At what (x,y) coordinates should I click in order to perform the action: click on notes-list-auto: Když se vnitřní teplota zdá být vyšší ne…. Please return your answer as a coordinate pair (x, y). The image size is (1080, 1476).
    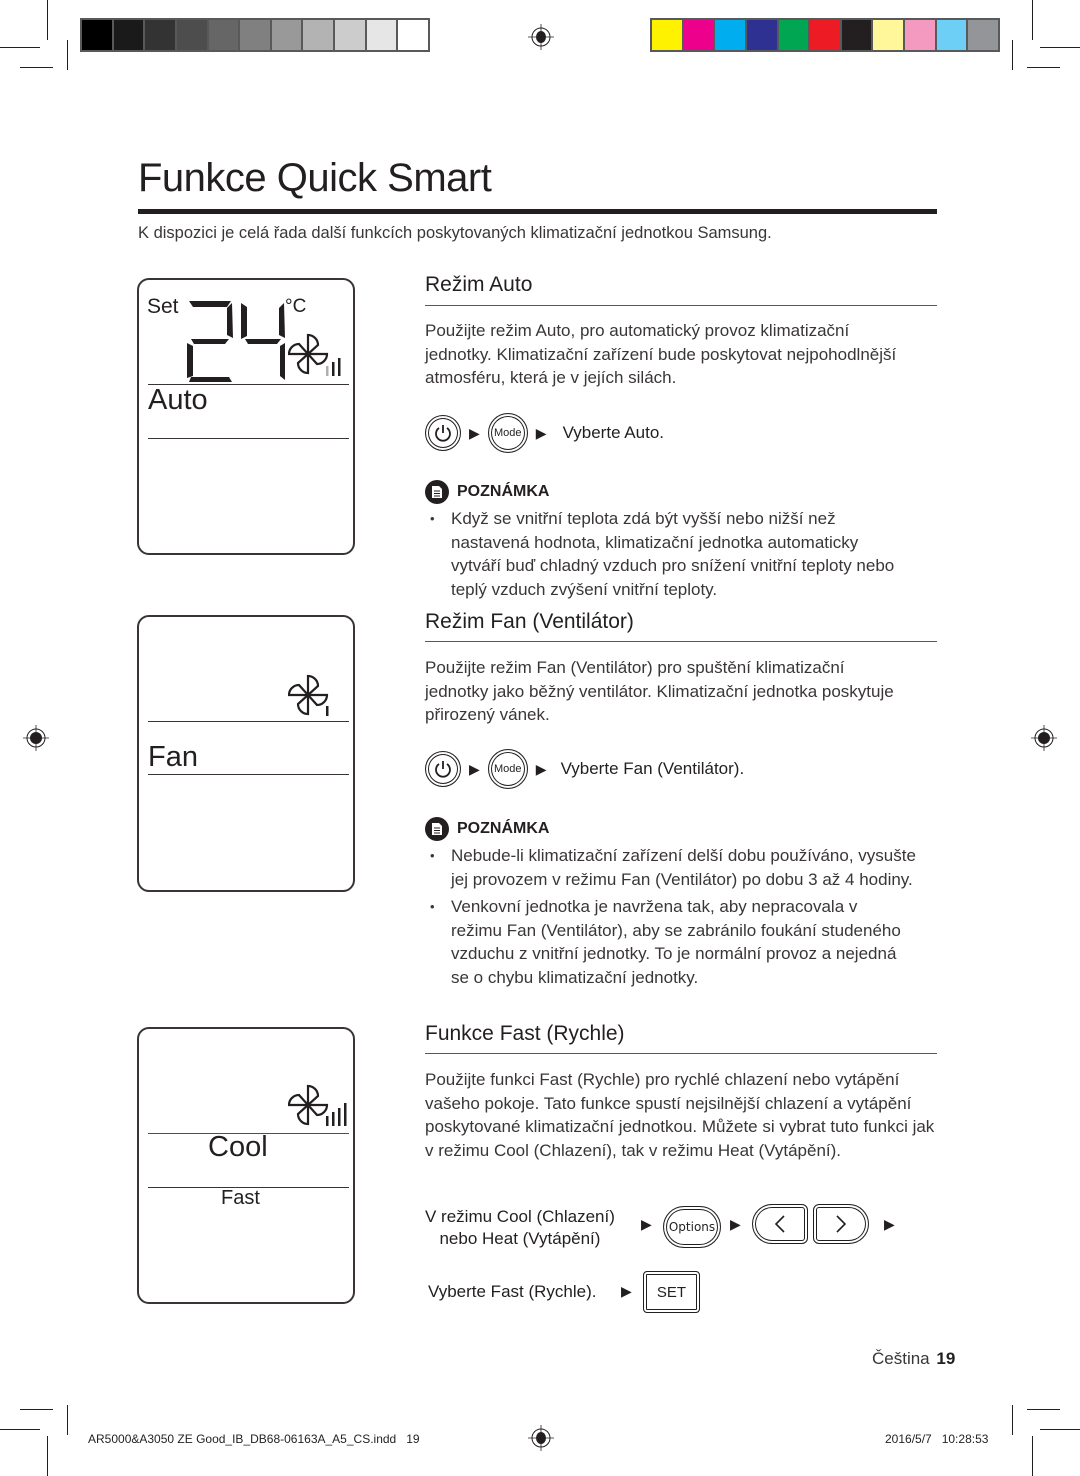
    Looking at the image, I should click on (670, 556).